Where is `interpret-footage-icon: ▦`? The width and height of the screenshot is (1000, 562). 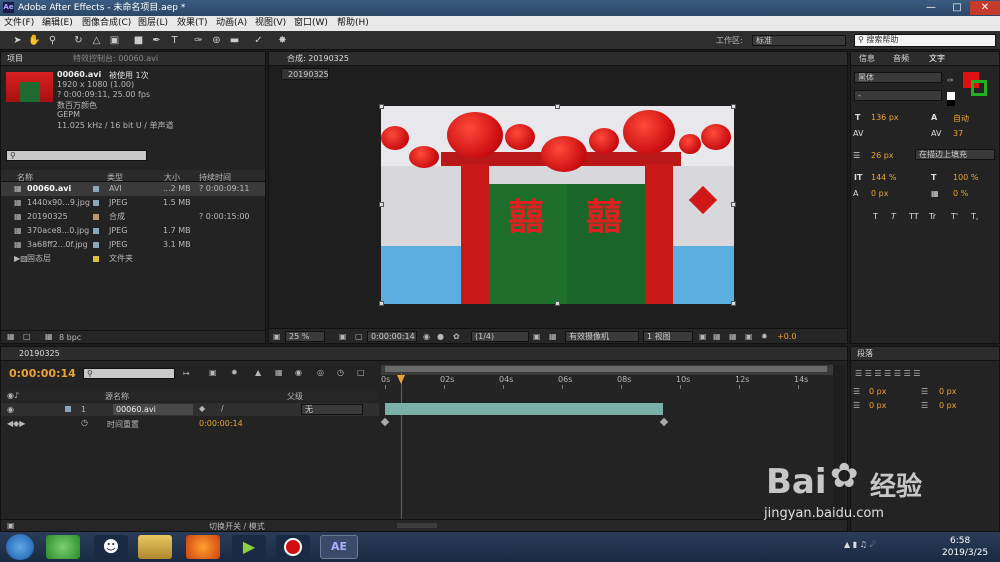
interpret-footage-icon: ▦ is located at coordinates (11, 336).